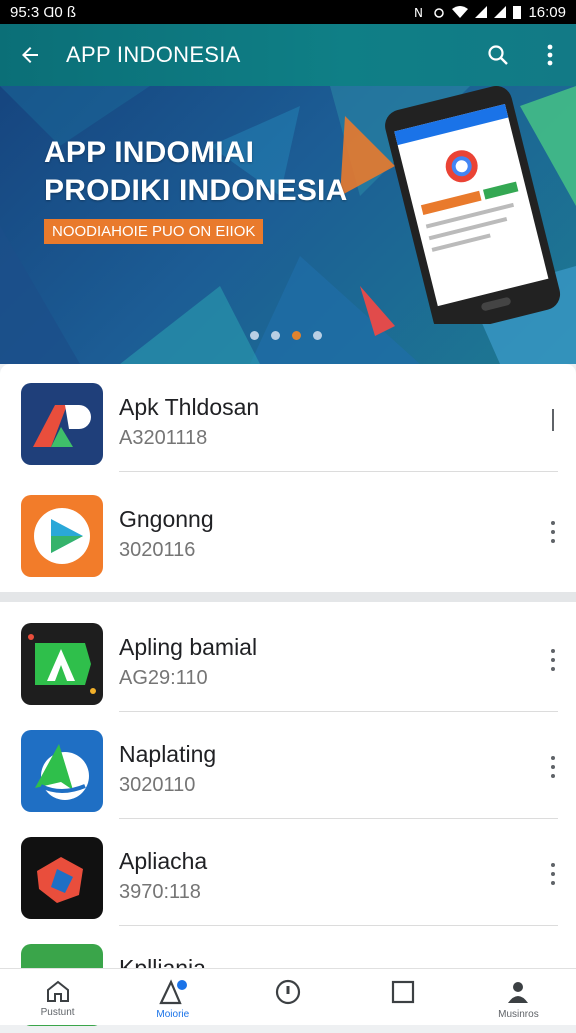  I want to click on app-subtitle: 3020110, so click(157, 785).